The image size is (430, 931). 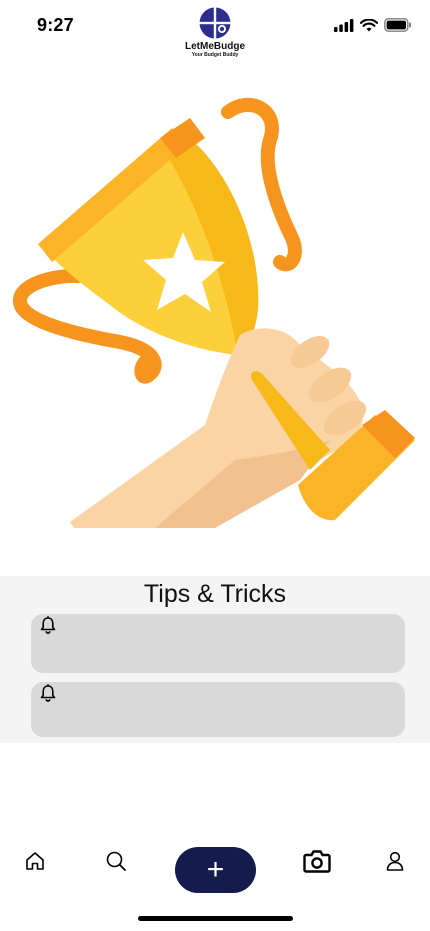 I want to click on add-button: +, so click(x=215, y=870).